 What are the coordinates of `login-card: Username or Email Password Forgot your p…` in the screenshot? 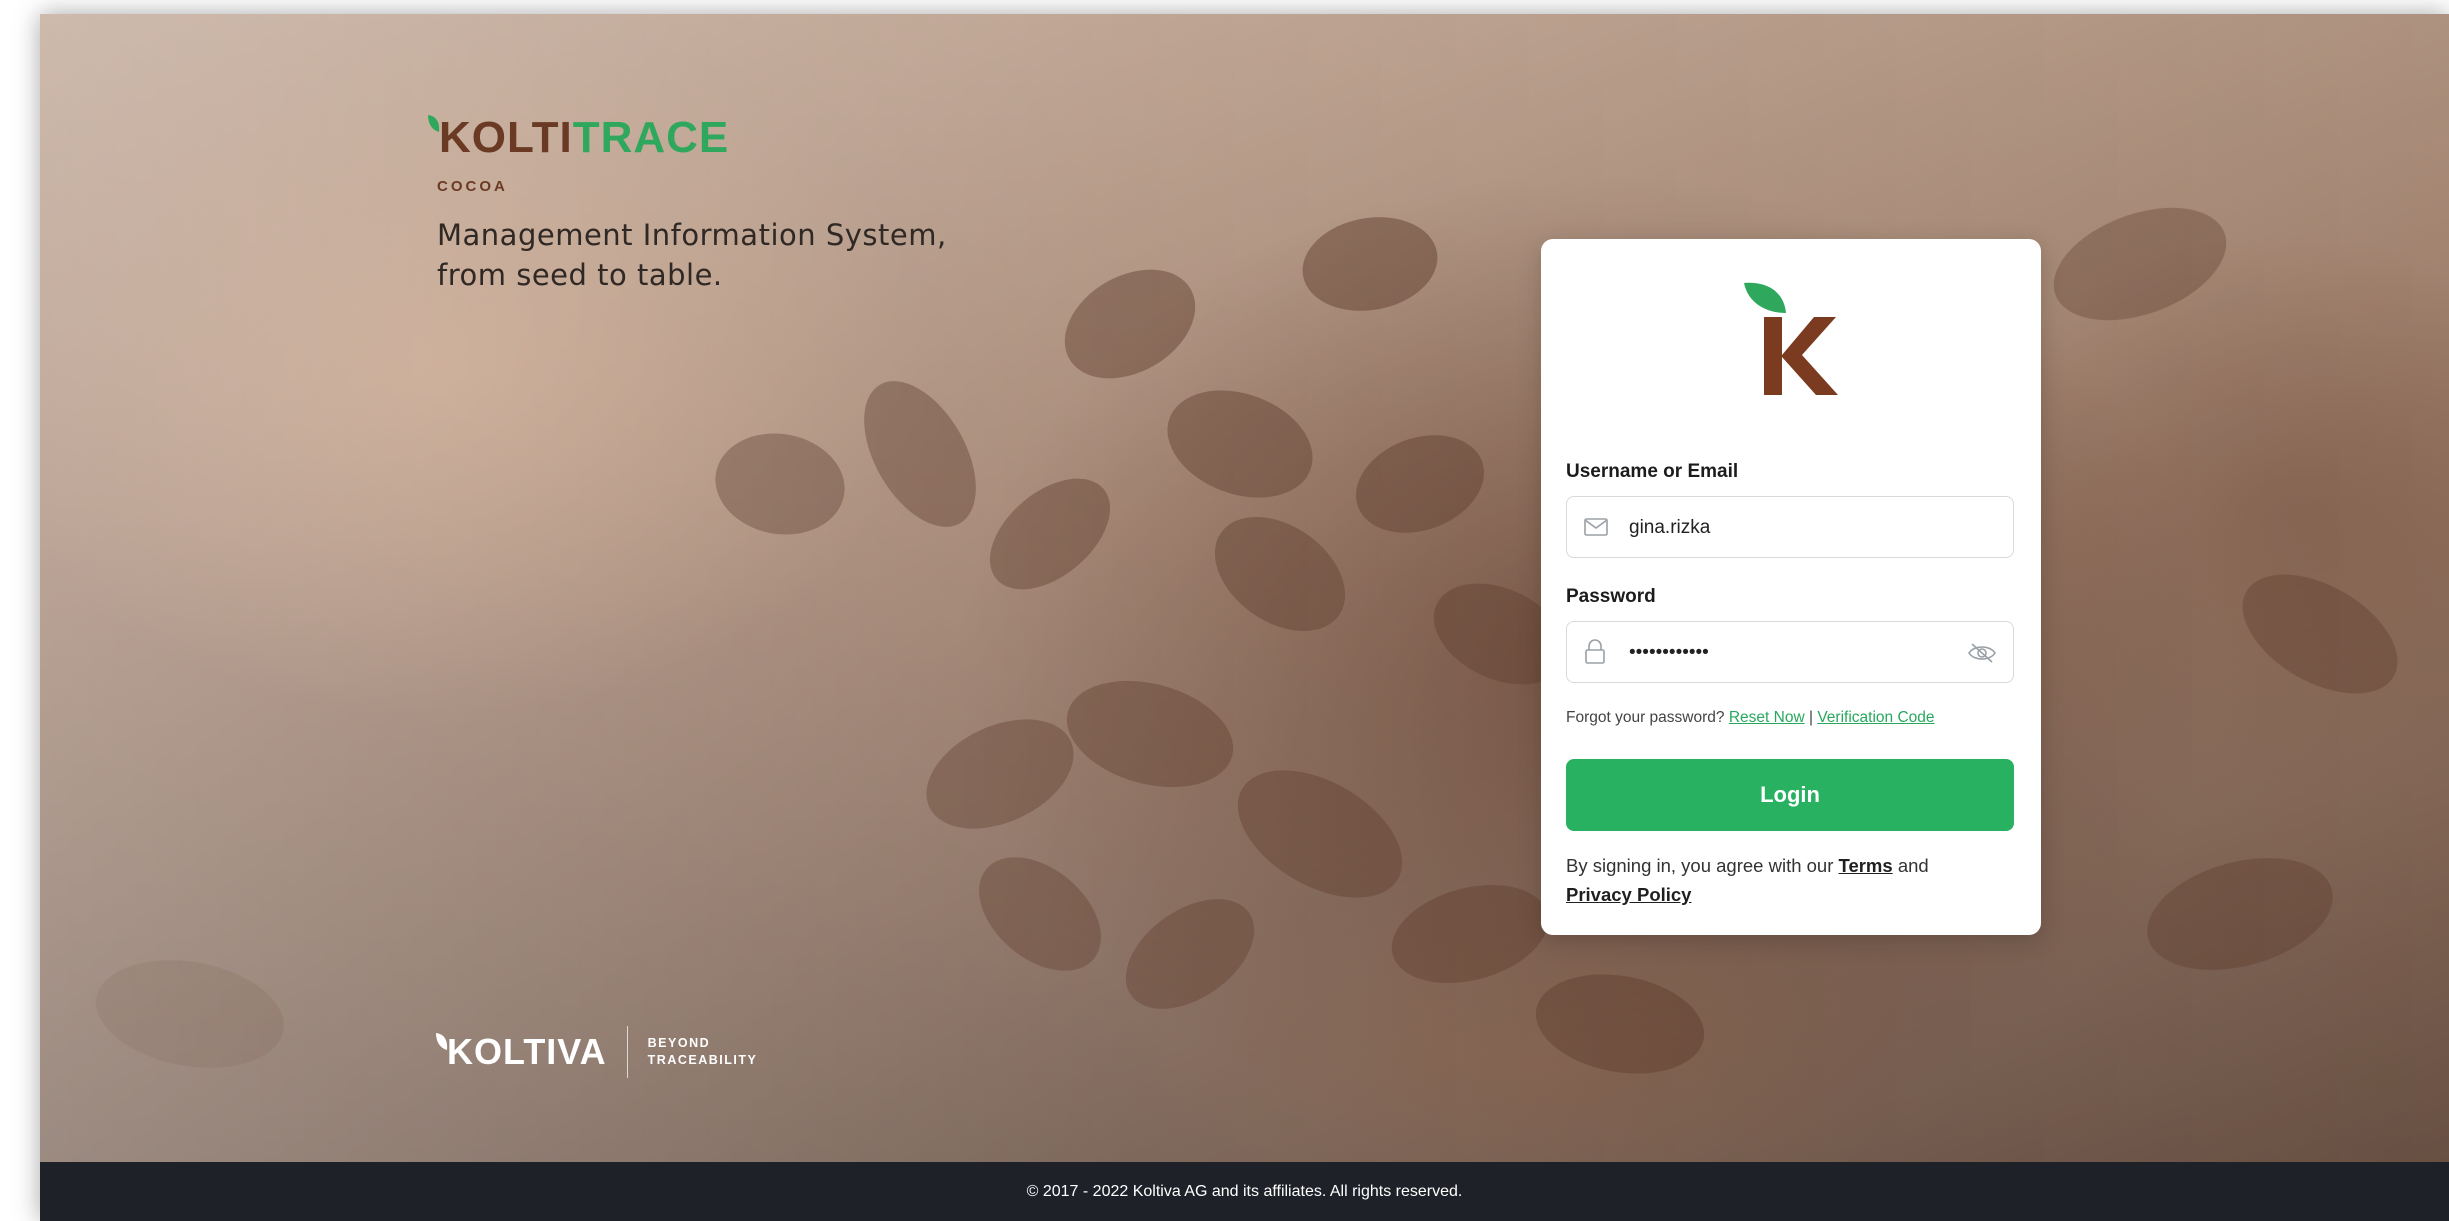 It's located at (1791, 587).